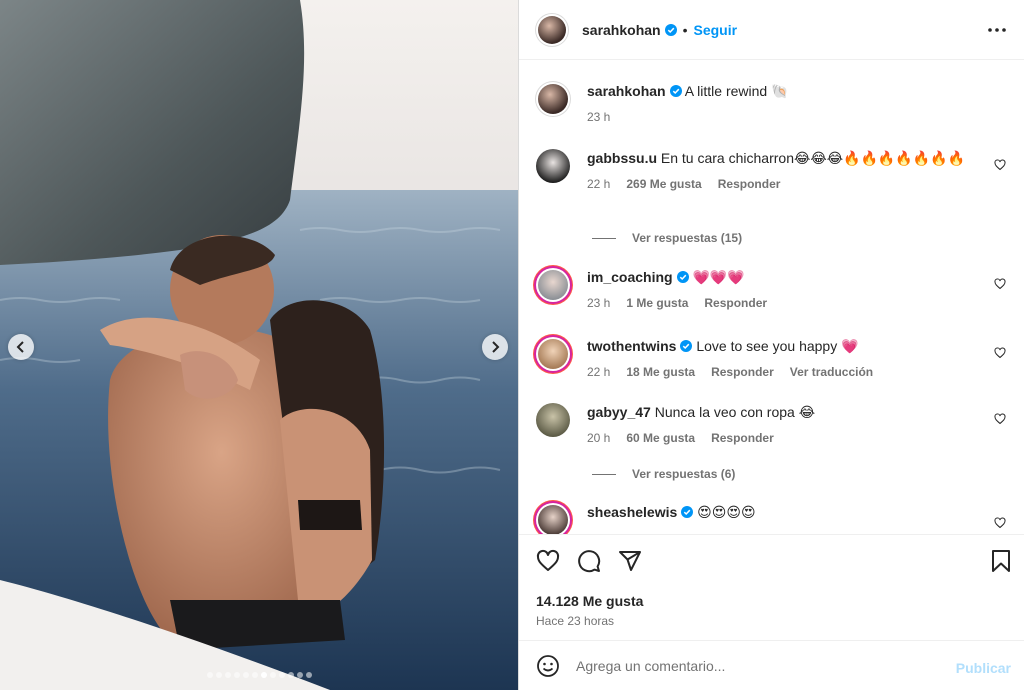 This screenshot has height=690, width=1024. I want to click on comment-text: 💗💗💗, so click(718, 277).